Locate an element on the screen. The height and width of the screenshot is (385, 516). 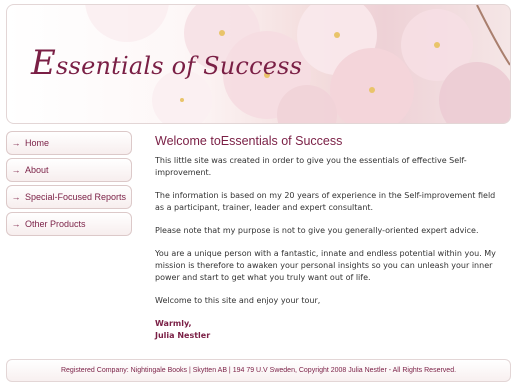
nav-item-other-products: → Other Products is located at coordinates (69, 224).